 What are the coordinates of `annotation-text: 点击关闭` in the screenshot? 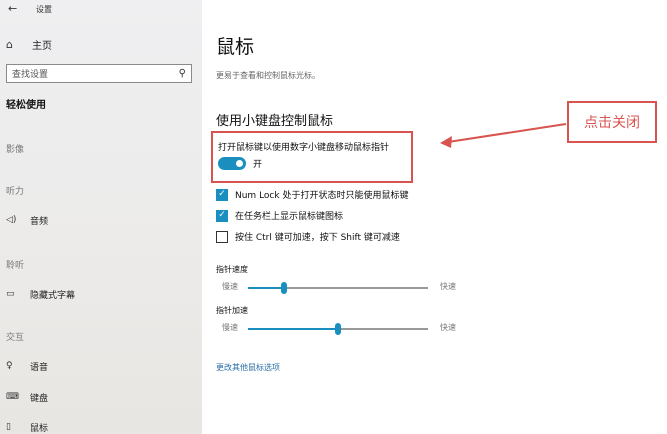 It's located at (612, 123).